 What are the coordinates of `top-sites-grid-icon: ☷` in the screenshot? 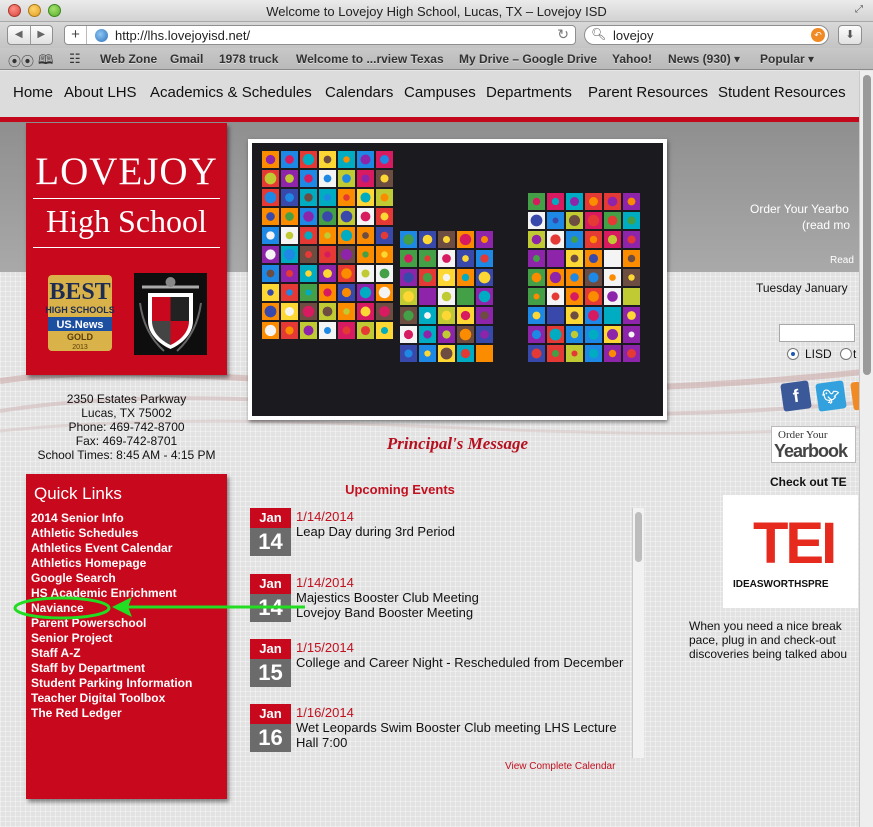 It's located at (75, 59).